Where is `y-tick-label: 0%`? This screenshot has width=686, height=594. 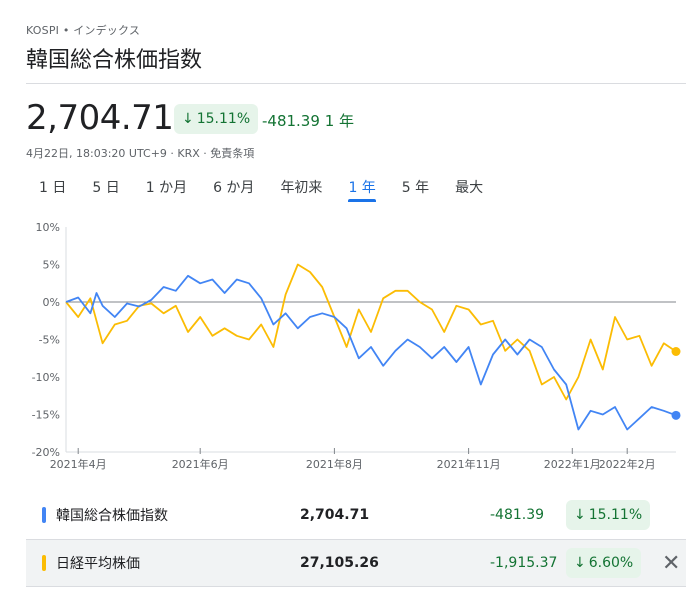 y-tick-label: 0% is located at coordinates (51, 302).